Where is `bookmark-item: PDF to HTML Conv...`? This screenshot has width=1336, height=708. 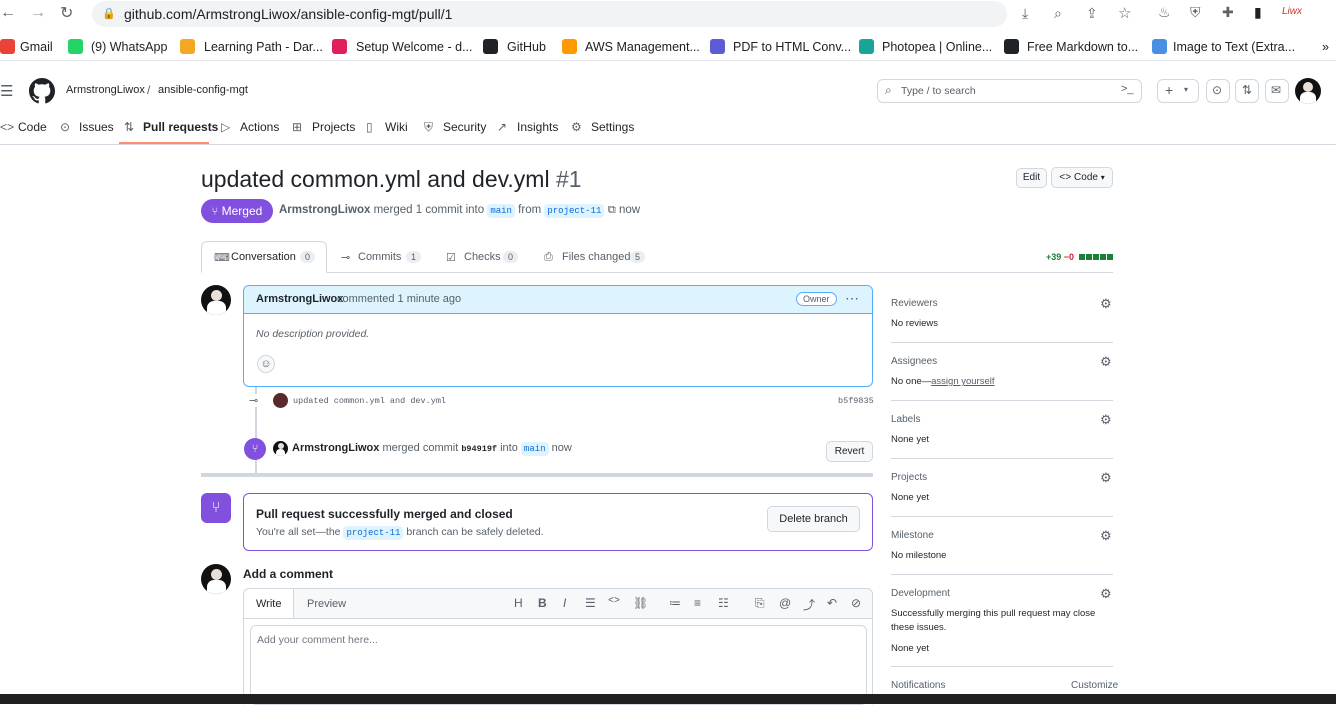
bookmark-item: PDF to HTML Conv... is located at coordinates (792, 47).